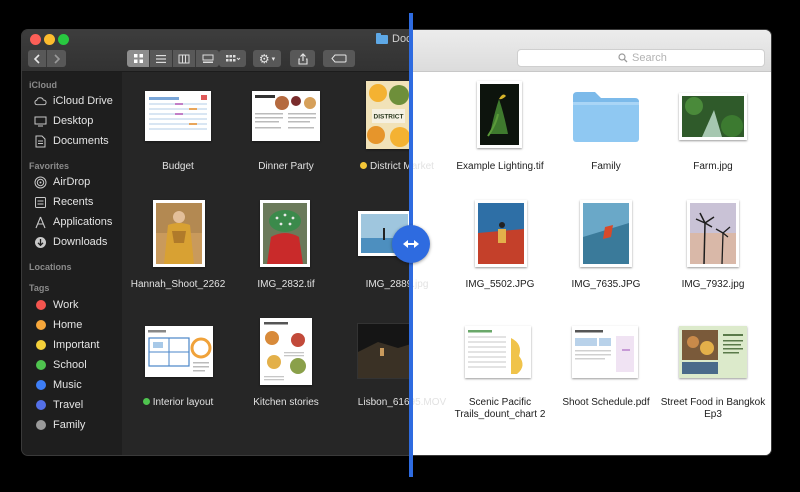 The image size is (800, 492). What do you see at coordinates (39, 288) in the screenshot?
I see `sidebar-header-tags: Tags` at bounding box center [39, 288].